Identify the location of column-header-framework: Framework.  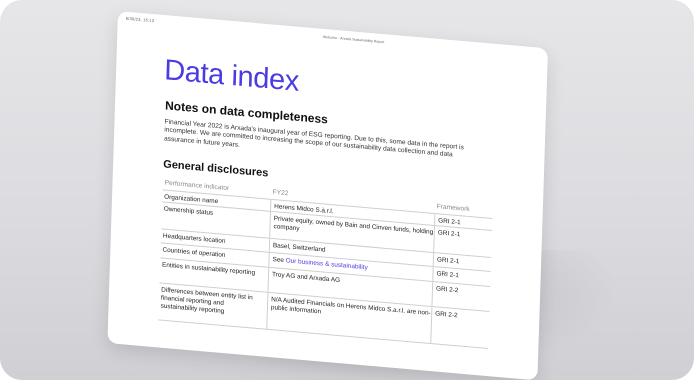
(453, 208).